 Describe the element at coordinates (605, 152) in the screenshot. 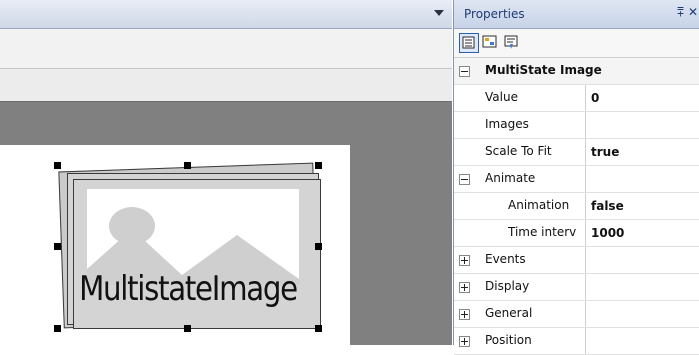

I see `property-value: true` at that location.